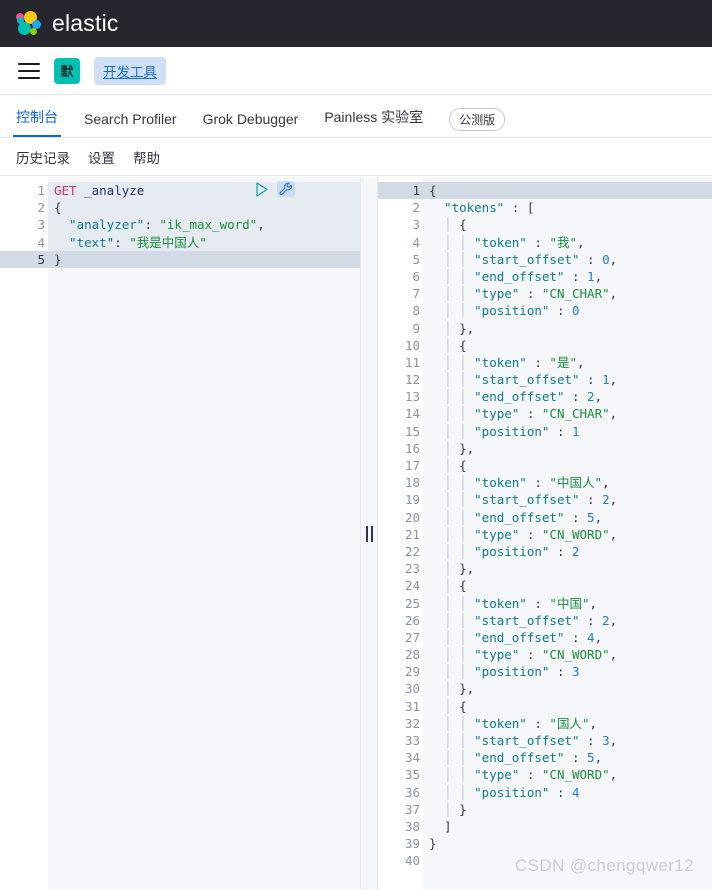 The height and width of the screenshot is (890, 712). I want to click on token-num: 2, so click(576, 551).